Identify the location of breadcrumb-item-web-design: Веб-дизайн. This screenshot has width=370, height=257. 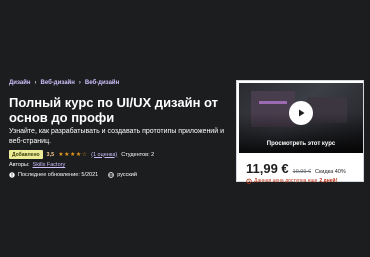
(58, 83).